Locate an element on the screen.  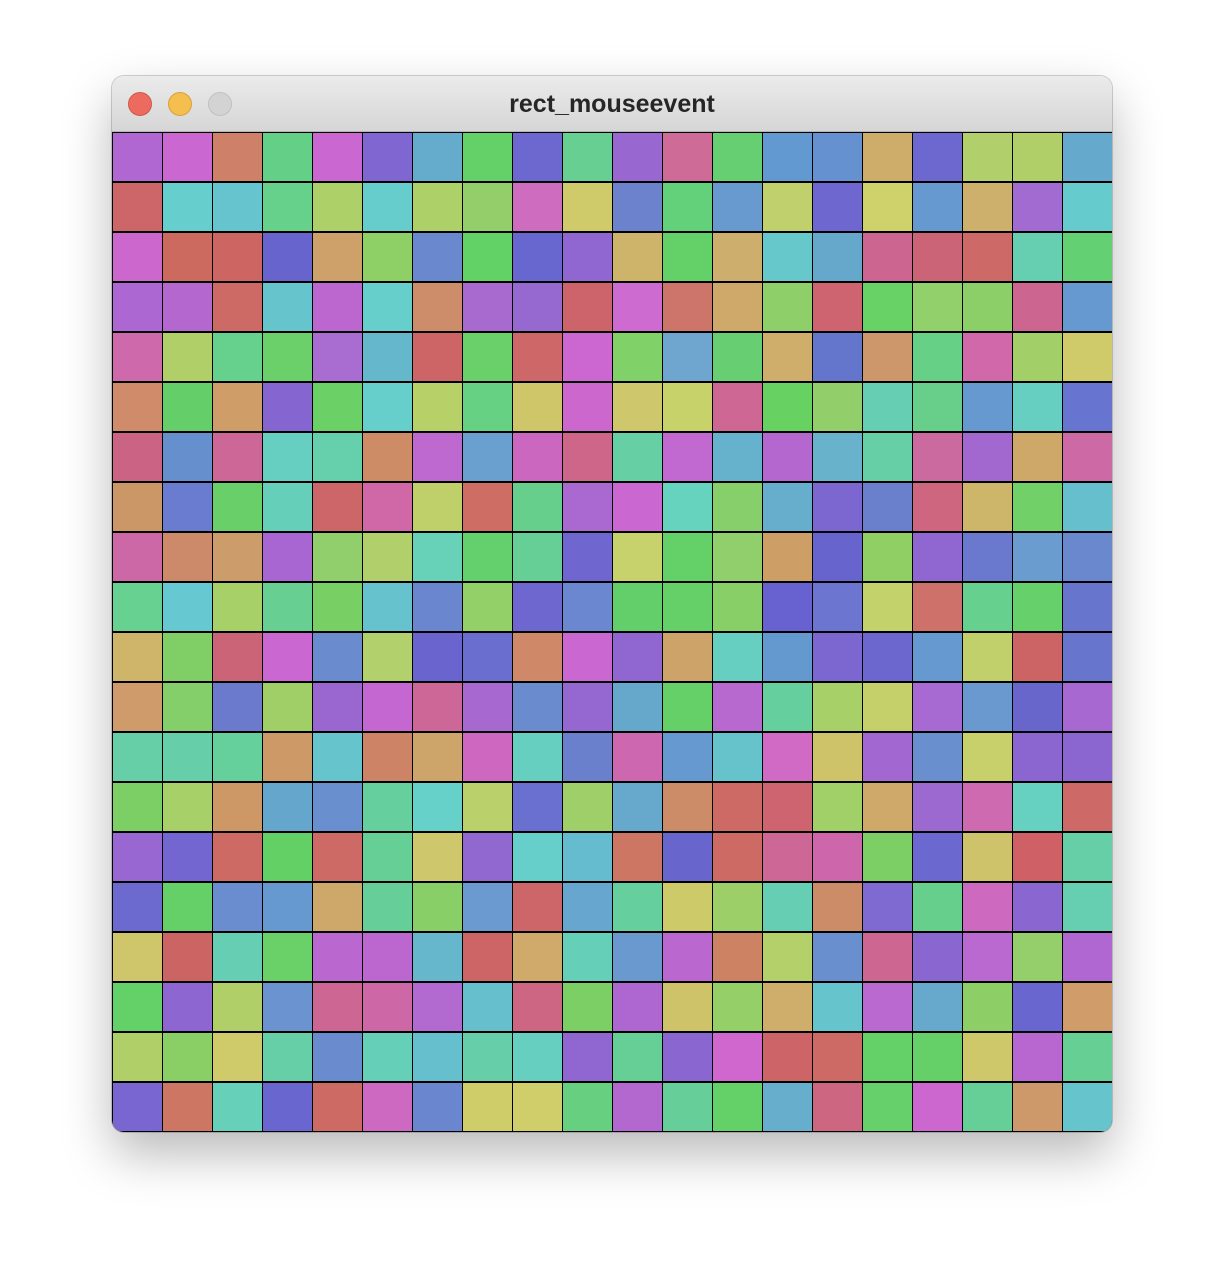
grid-cell-r7-c18 is located at coordinates (1037, 507).